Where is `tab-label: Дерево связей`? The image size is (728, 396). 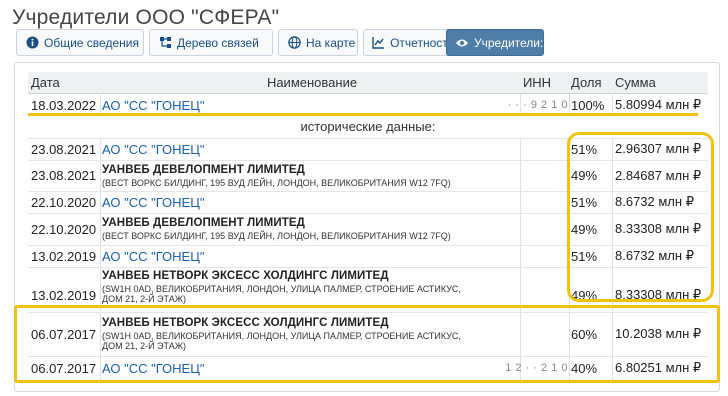
tab-label: Дерево связей is located at coordinates (218, 42).